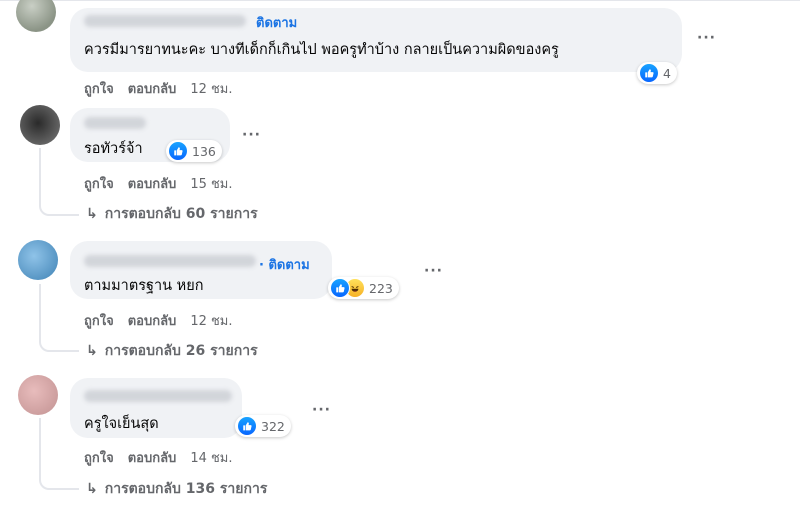  What do you see at coordinates (211, 183) in the screenshot?
I see `timestamp: 15 ชม.` at bounding box center [211, 183].